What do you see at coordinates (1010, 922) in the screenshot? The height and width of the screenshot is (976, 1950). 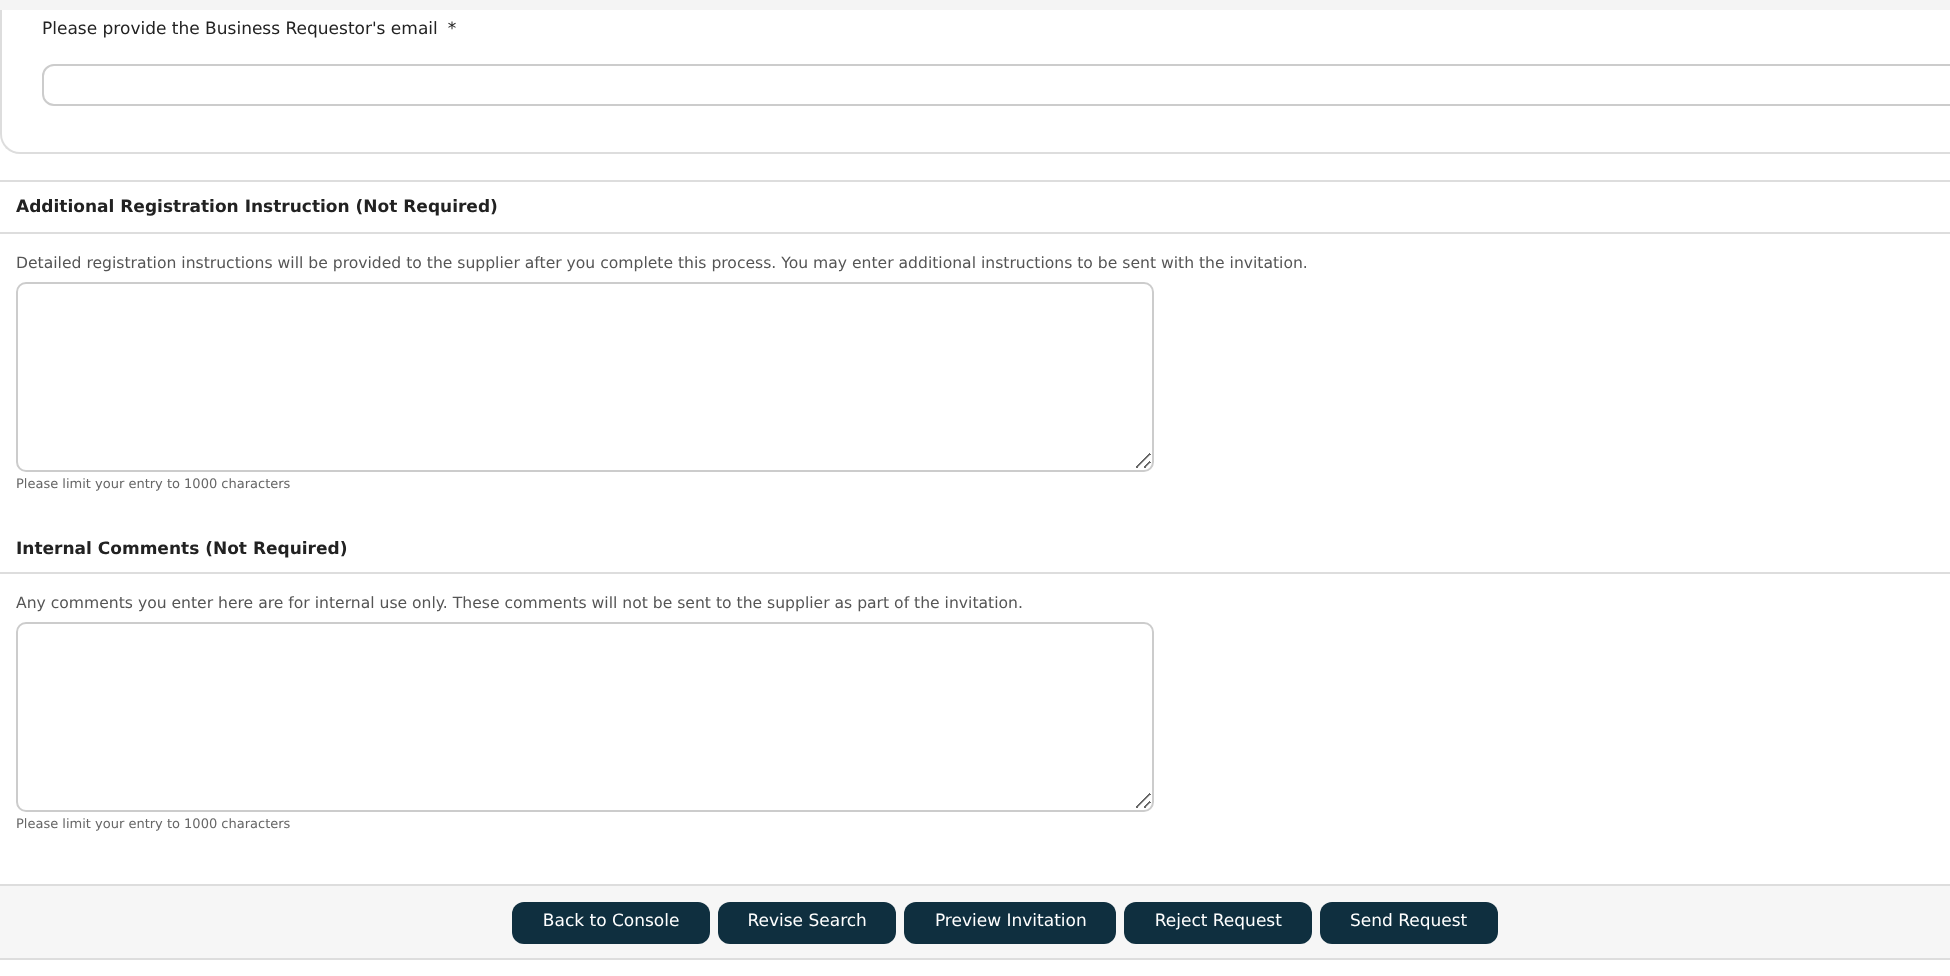 I see `action-button: Preview Invitation` at bounding box center [1010, 922].